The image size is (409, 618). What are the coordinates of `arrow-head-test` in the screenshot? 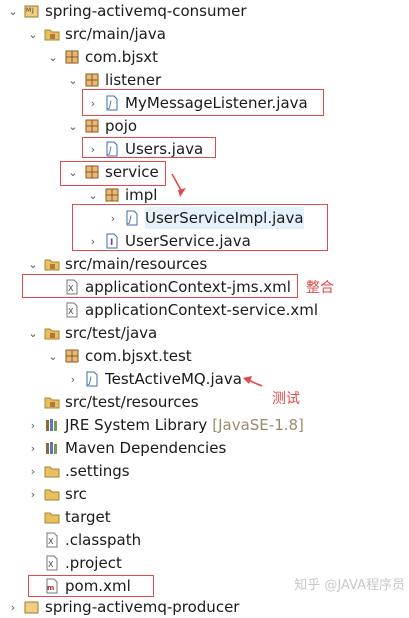 It's located at (247, 380).